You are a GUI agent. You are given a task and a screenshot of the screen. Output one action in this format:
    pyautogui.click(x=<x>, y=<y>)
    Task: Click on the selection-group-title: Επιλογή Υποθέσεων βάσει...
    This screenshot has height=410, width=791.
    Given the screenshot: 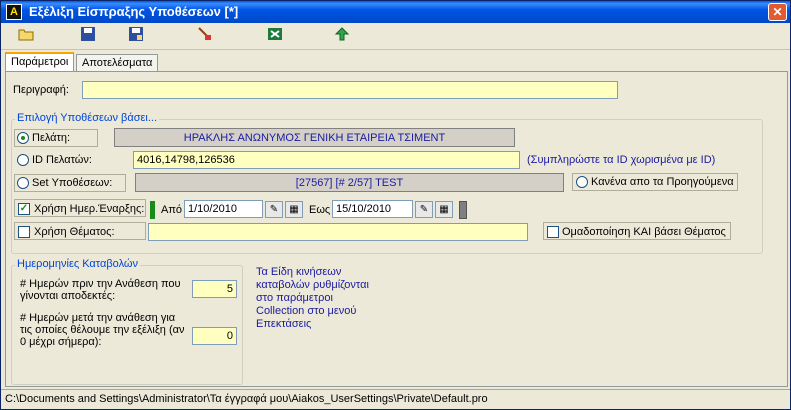 What is the action you would take?
    pyautogui.click(x=87, y=118)
    